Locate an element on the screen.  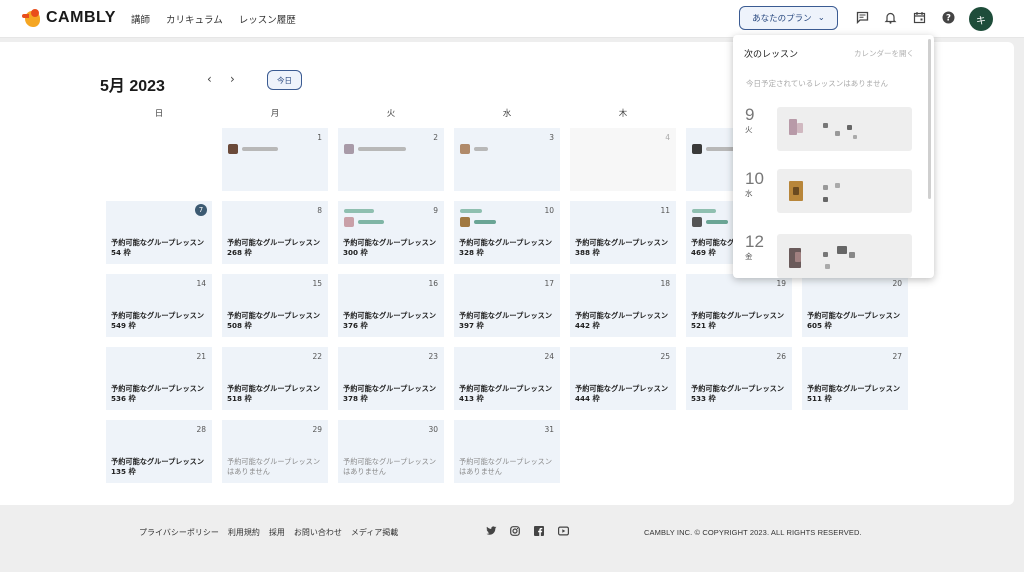
calendar-day-cell: 18 予約可能なグループレッスン 442 枠 is located at coordinates (623, 305).